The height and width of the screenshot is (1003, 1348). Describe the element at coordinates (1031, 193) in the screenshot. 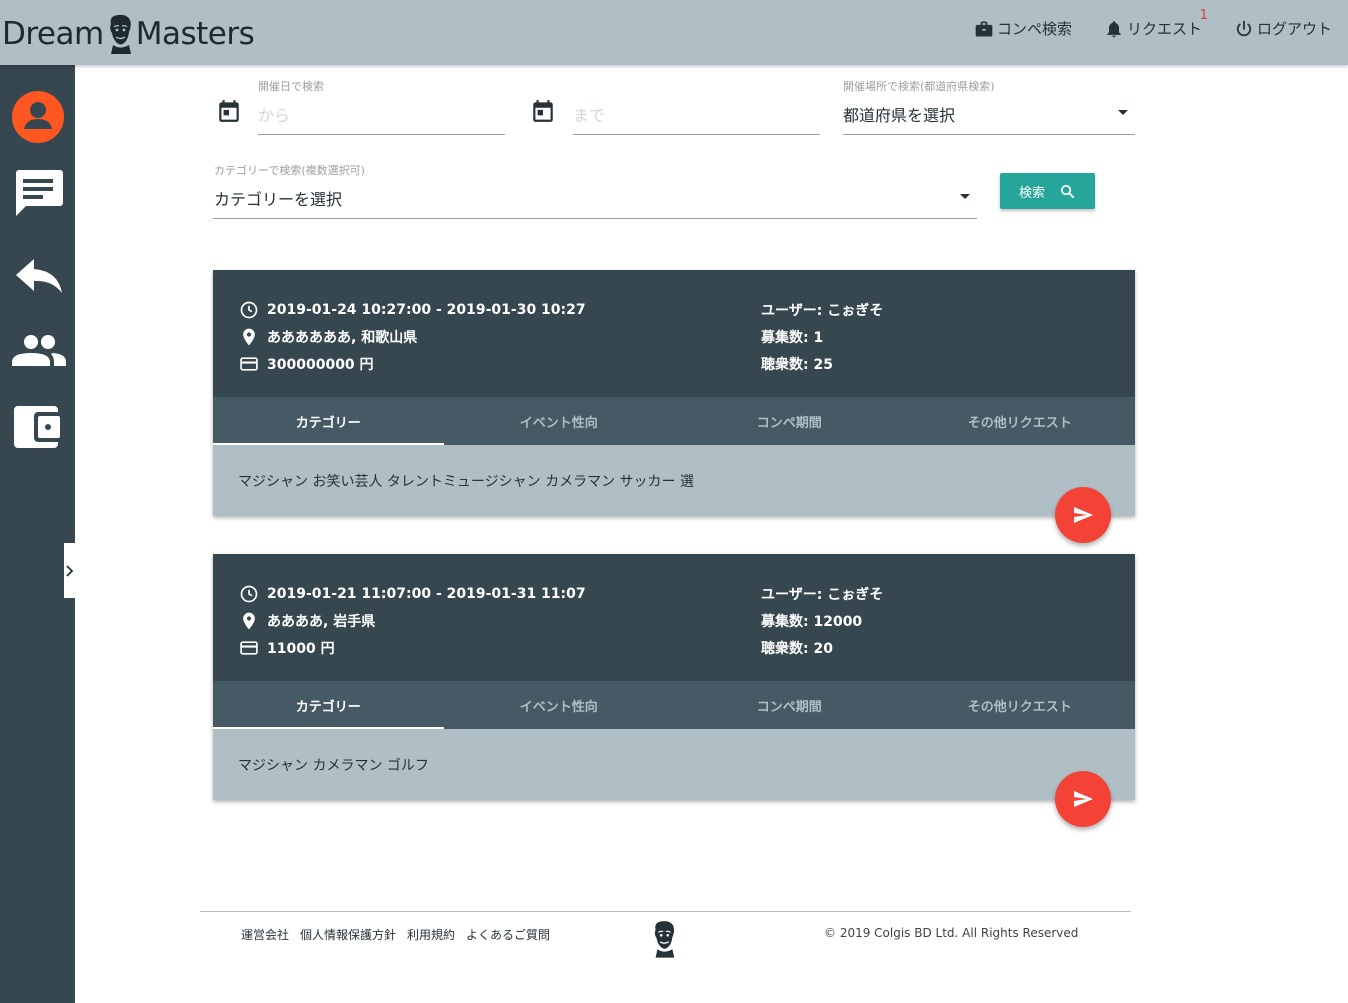

I see `search-button-label: 検索` at that location.